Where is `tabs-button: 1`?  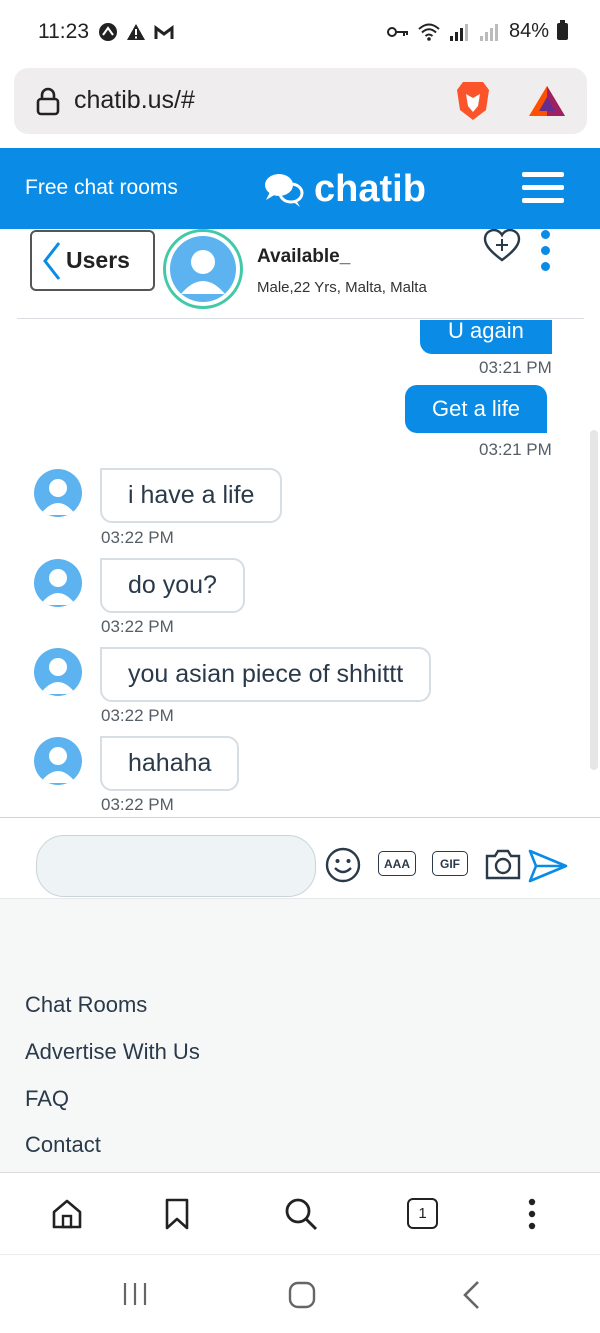
tabs-button: 1 is located at coordinates (422, 1213).